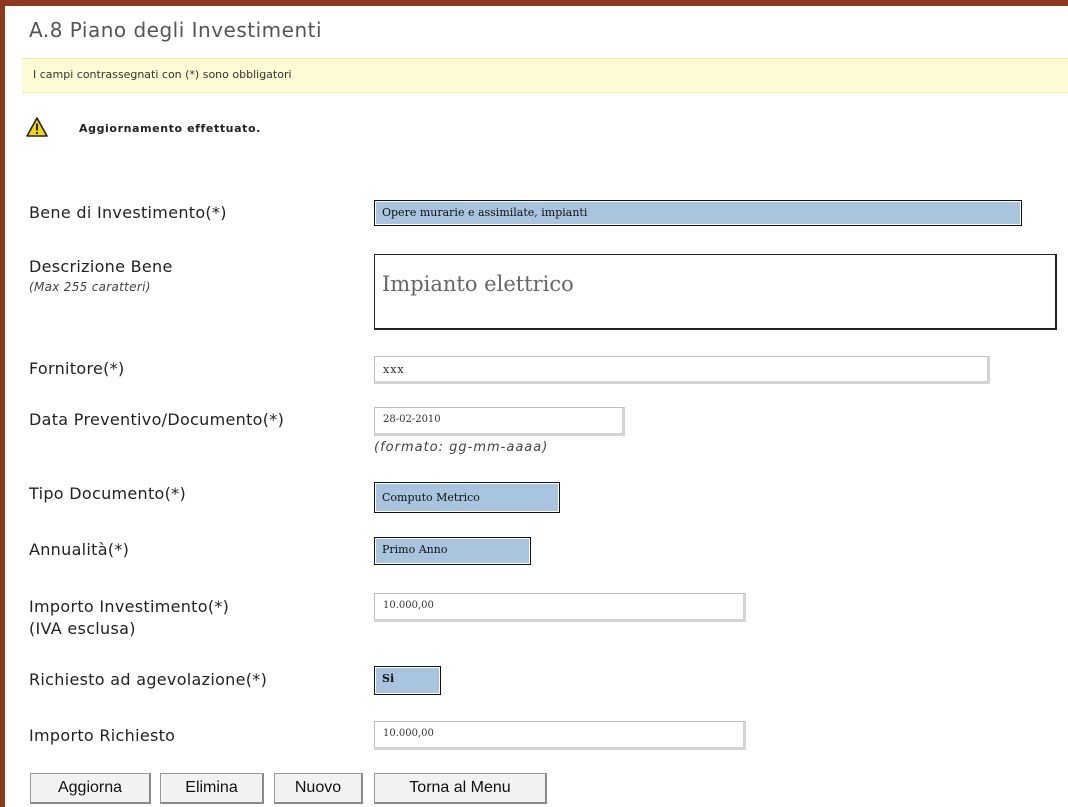 Image resolution: width=1068 pixels, height=807 pixels. I want to click on warning-icon, so click(37, 127).